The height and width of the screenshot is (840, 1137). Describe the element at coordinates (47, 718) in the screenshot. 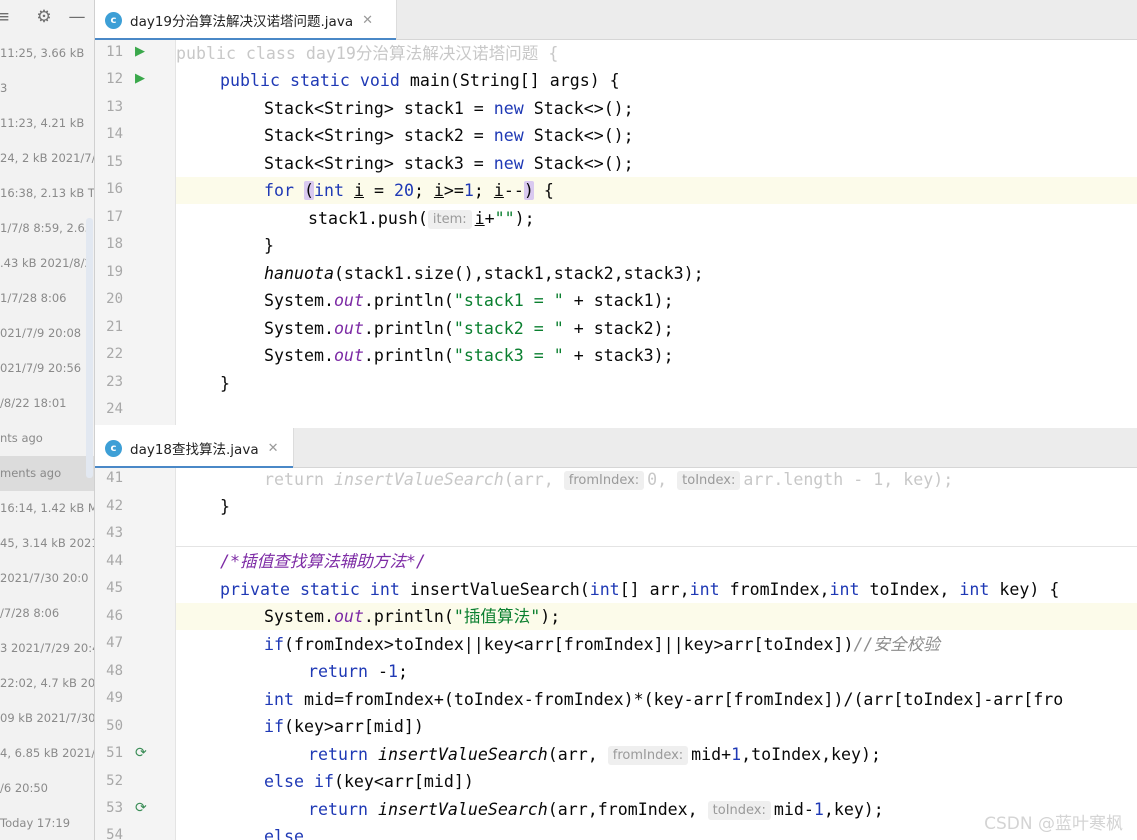

I see `file-list-item: 09 kB 2021/7/30` at that location.